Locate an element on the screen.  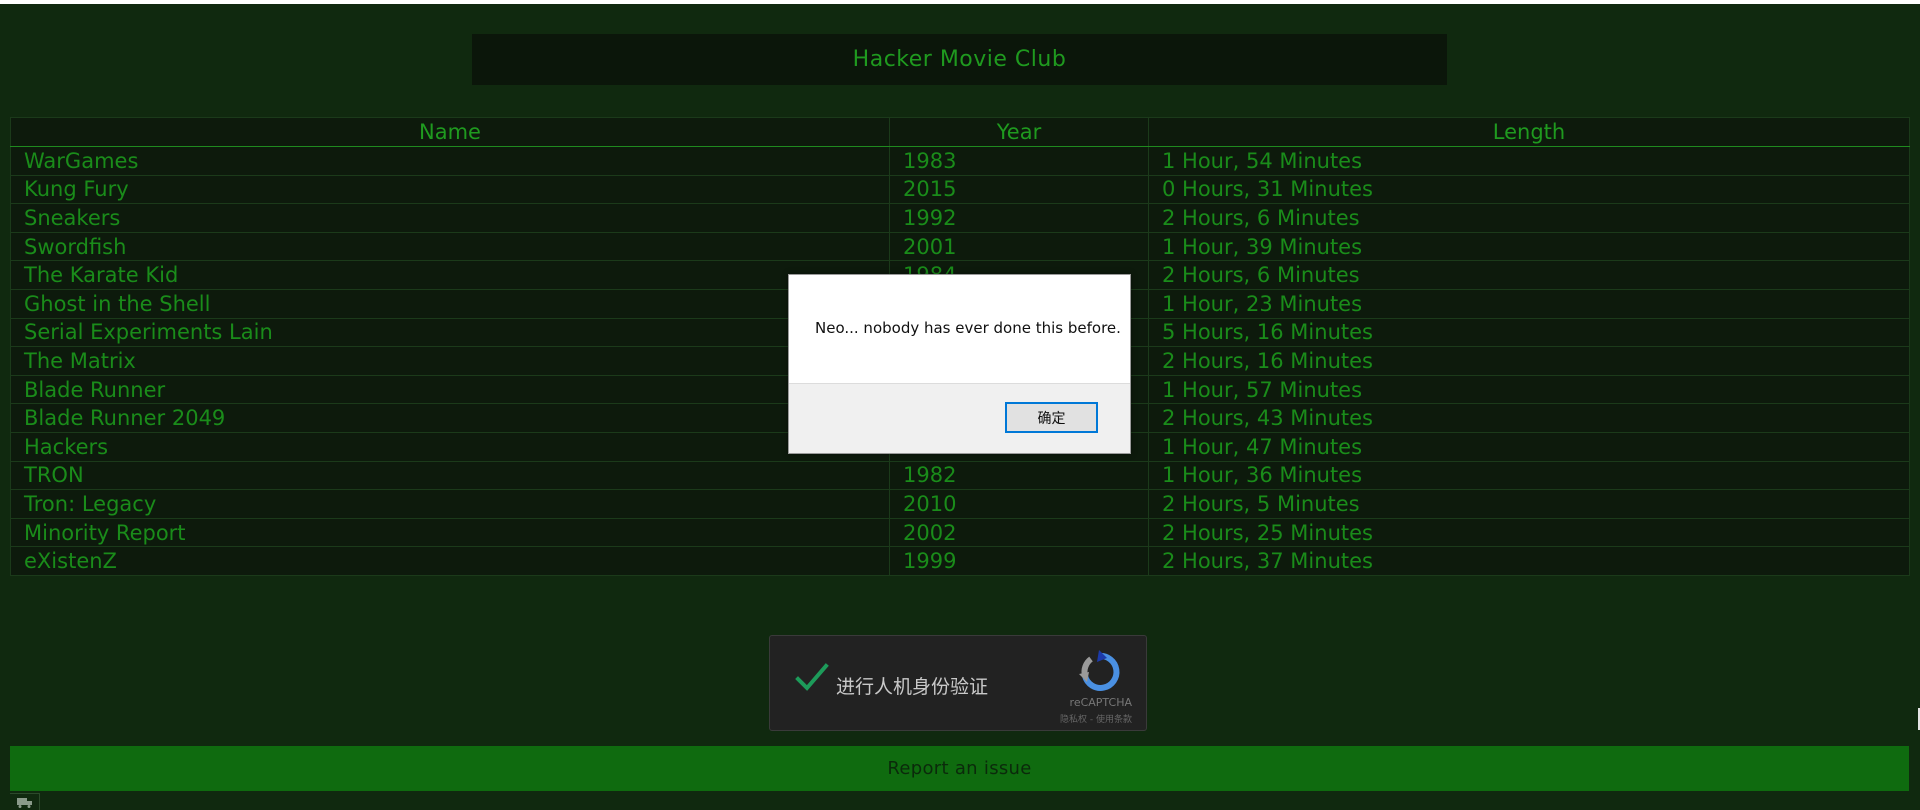
cell-year: 2010 is located at coordinates (1019, 504).